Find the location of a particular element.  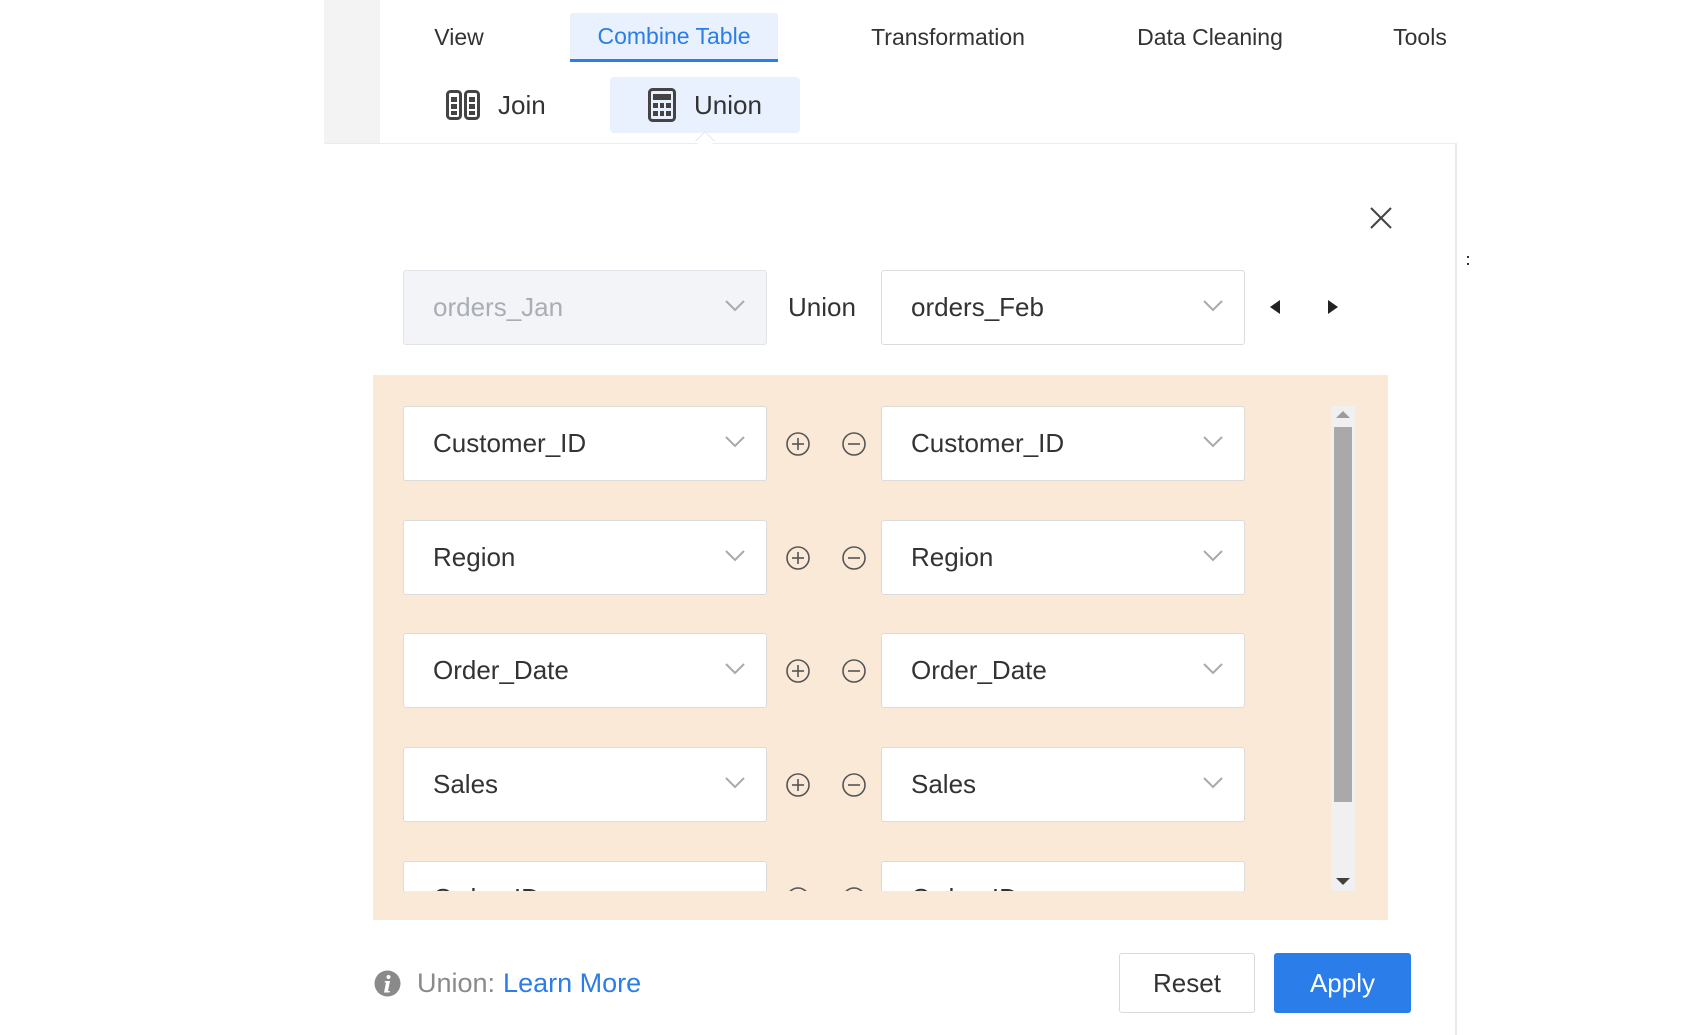

left-column-select: Order_Date is located at coordinates (585, 670).